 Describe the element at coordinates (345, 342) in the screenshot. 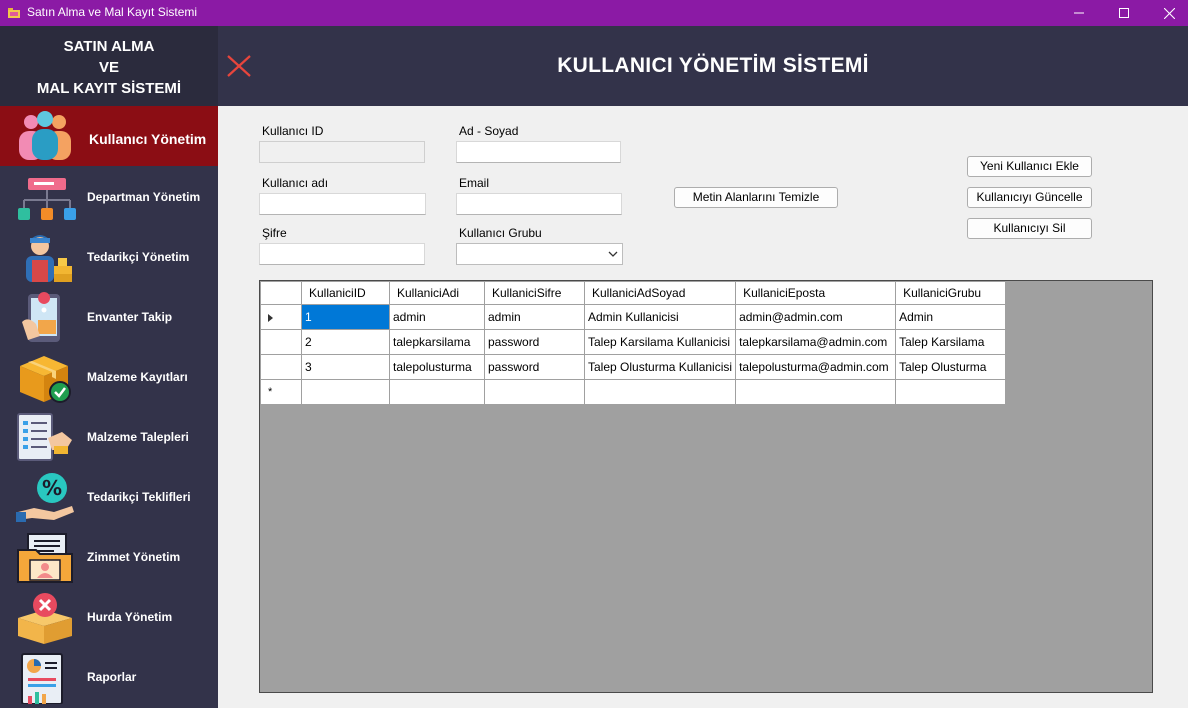

I see `table-cell: 2` at that location.